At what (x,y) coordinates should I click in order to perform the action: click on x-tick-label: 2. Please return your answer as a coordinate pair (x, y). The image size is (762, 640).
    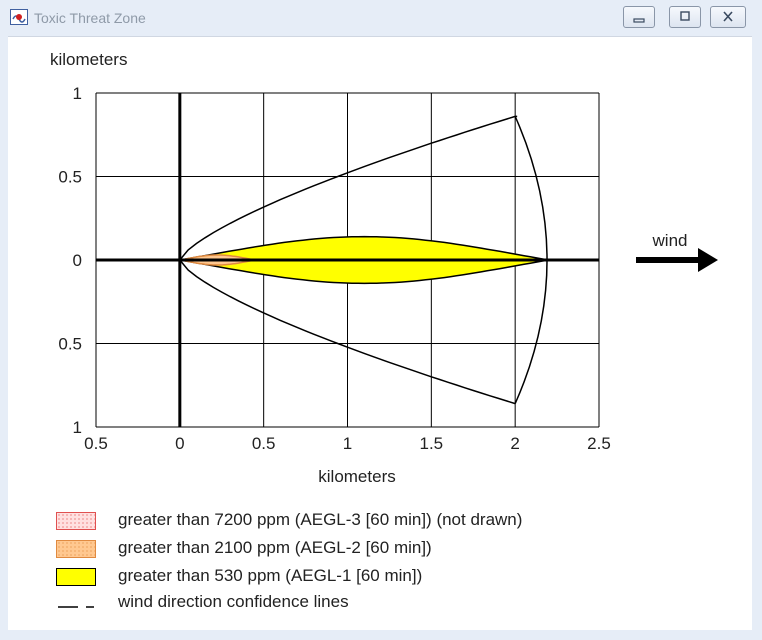
    Looking at the image, I should click on (514, 443).